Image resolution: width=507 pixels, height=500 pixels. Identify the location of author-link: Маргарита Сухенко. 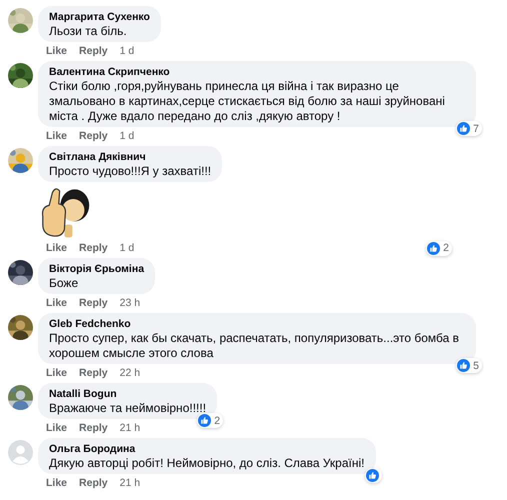
(99, 17).